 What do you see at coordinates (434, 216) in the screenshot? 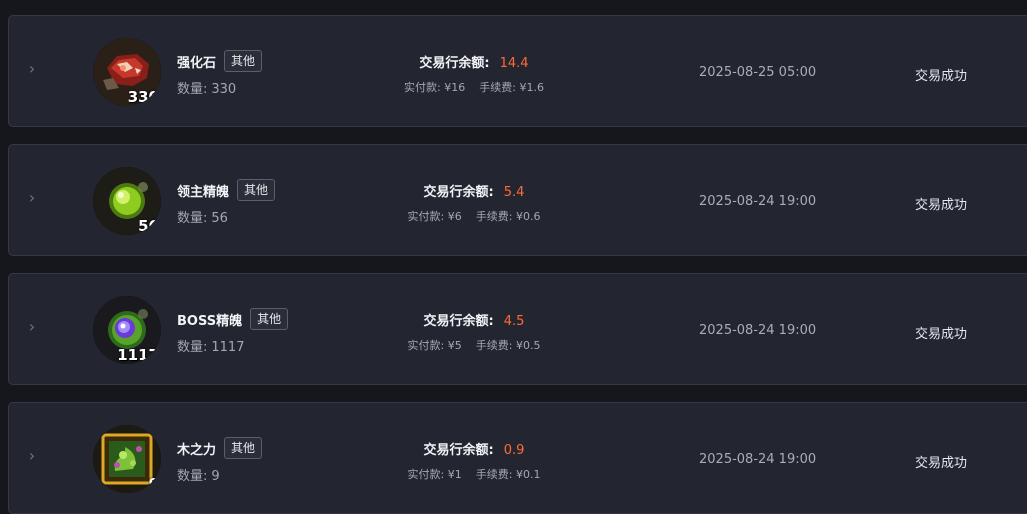
I see `paid-amount: 实付款: ¥6` at bounding box center [434, 216].